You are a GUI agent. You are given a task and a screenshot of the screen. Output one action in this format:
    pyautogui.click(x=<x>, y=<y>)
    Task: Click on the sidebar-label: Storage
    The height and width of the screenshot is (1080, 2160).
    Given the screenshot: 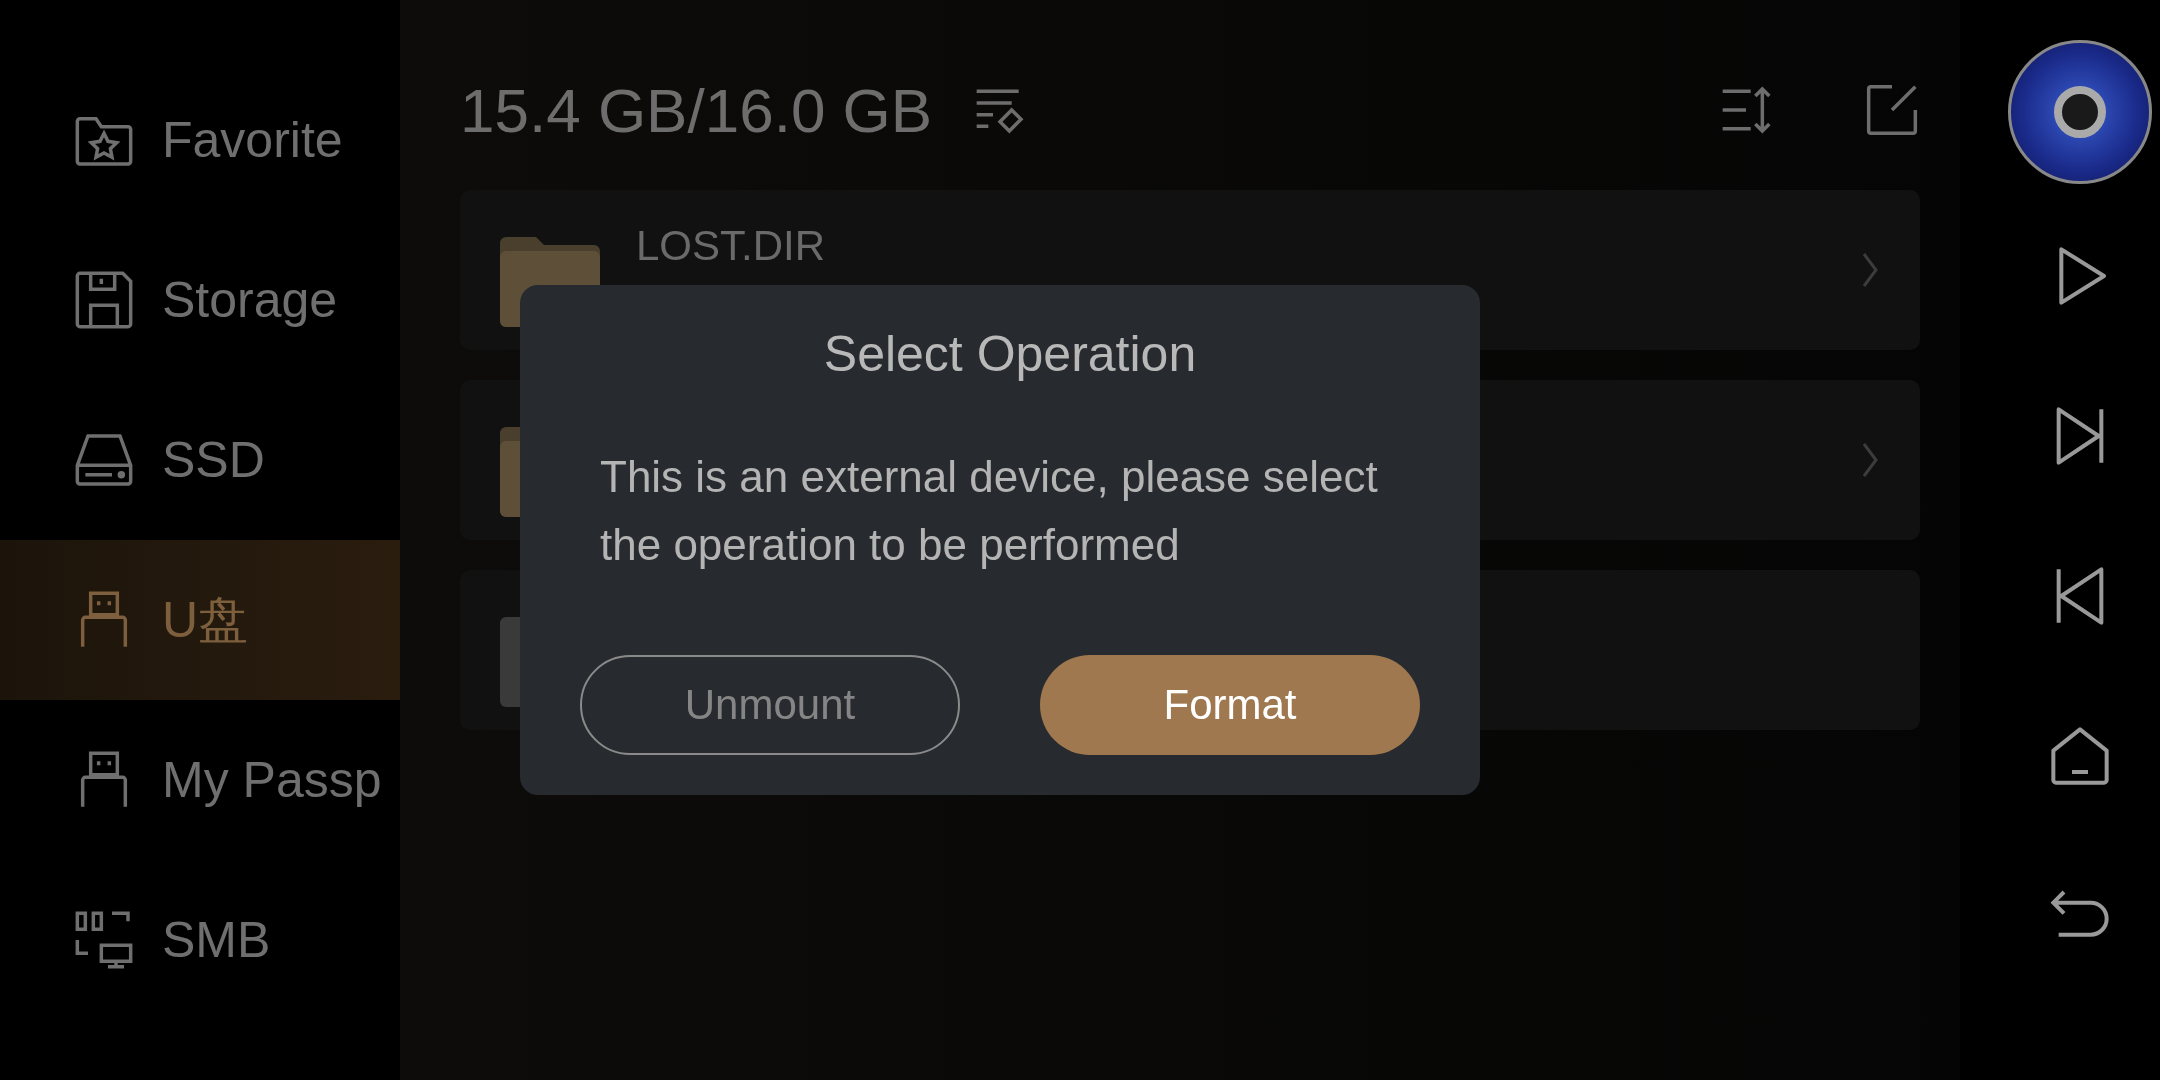 What is the action you would take?
    pyautogui.click(x=250, y=300)
    